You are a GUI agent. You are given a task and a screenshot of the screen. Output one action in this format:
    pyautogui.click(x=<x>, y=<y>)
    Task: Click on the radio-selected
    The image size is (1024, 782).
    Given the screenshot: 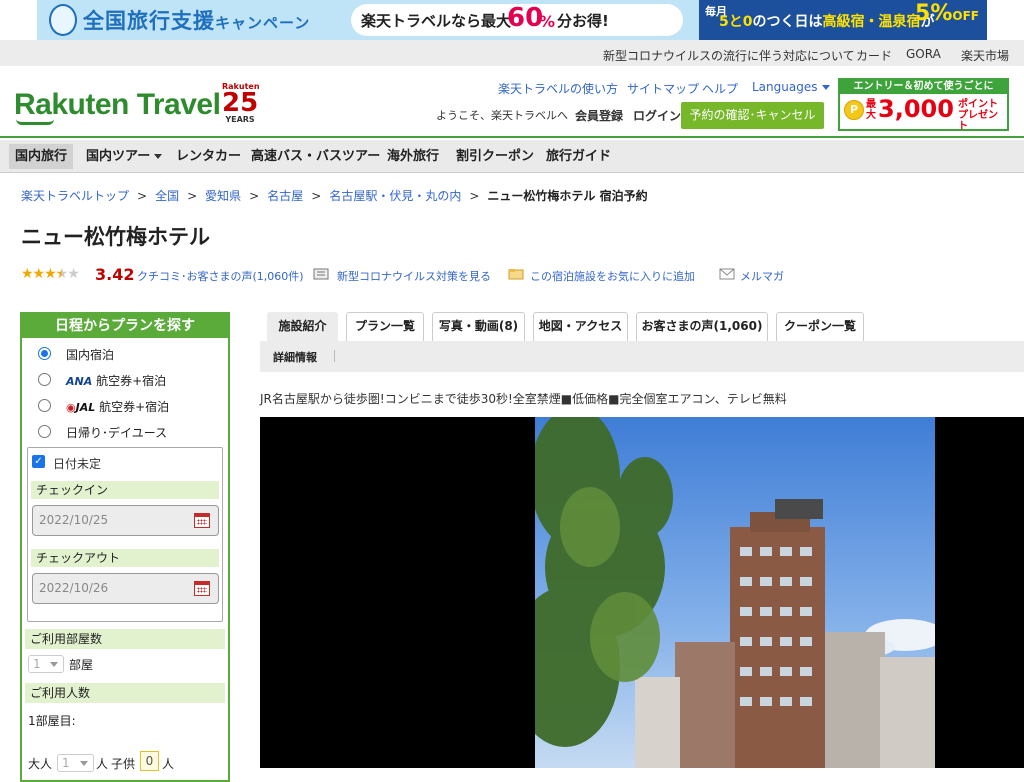 What is the action you would take?
    pyautogui.click(x=44, y=353)
    